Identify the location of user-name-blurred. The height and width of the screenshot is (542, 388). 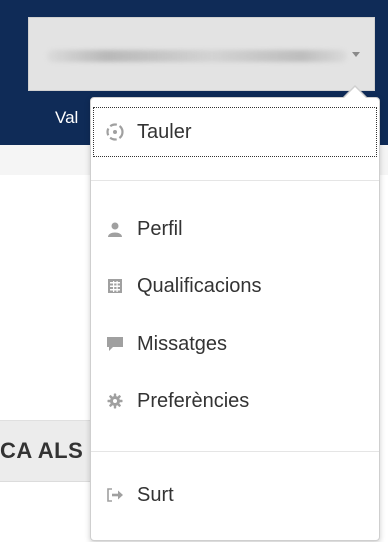
(197, 56).